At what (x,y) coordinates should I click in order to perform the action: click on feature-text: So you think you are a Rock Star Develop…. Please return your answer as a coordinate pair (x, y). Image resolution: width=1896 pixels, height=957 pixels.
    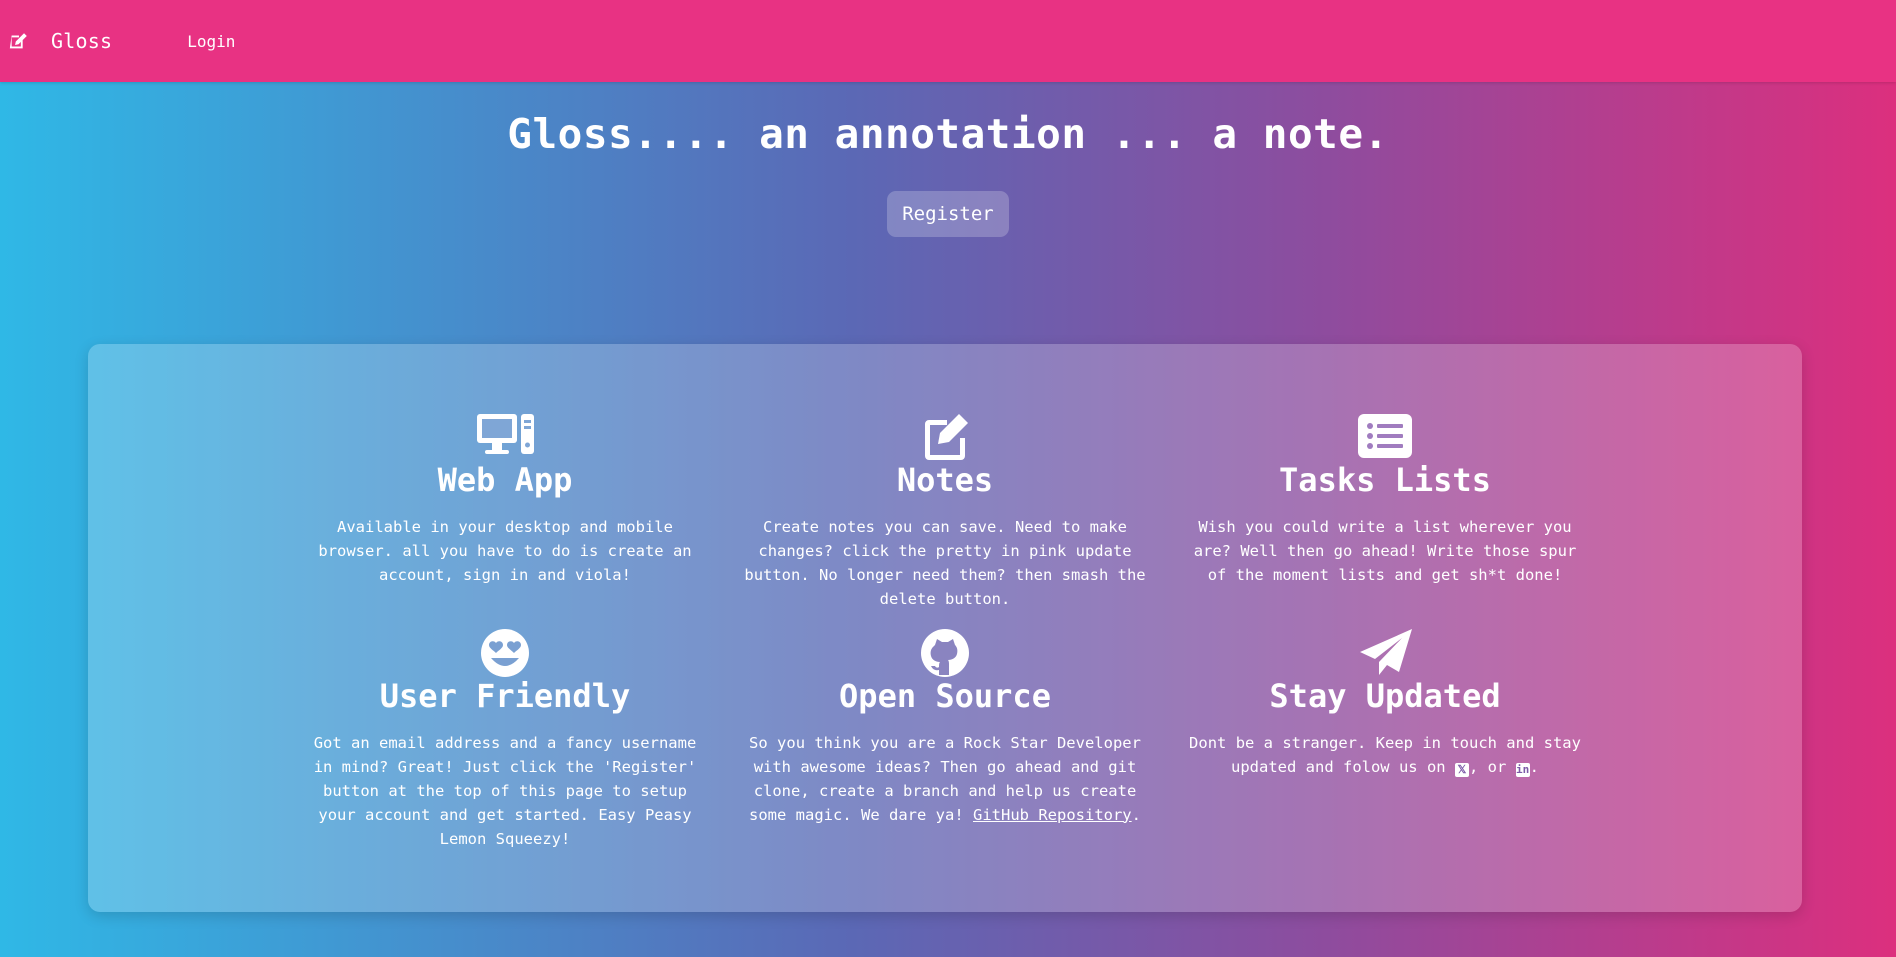
    Looking at the image, I should click on (945, 779).